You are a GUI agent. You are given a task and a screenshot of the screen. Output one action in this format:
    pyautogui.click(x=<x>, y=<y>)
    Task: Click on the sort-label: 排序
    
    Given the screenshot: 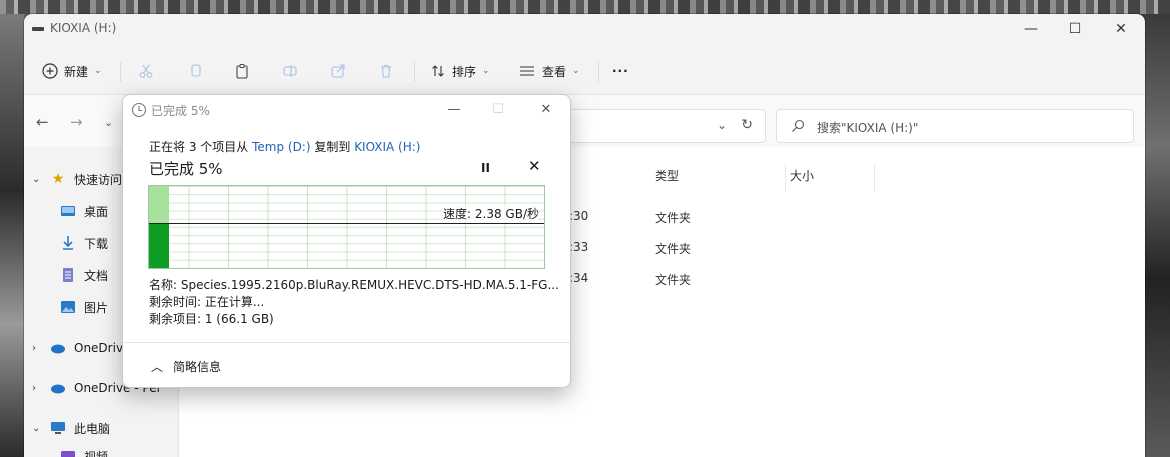 What is the action you would take?
    pyautogui.click(x=464, y=71)
    